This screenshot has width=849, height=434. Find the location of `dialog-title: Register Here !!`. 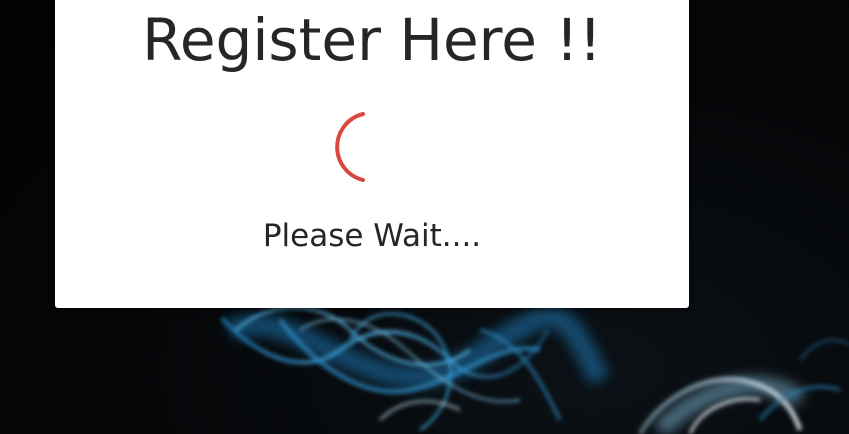

dialog-title: Register Here !! is located at coordinates (372, 40).